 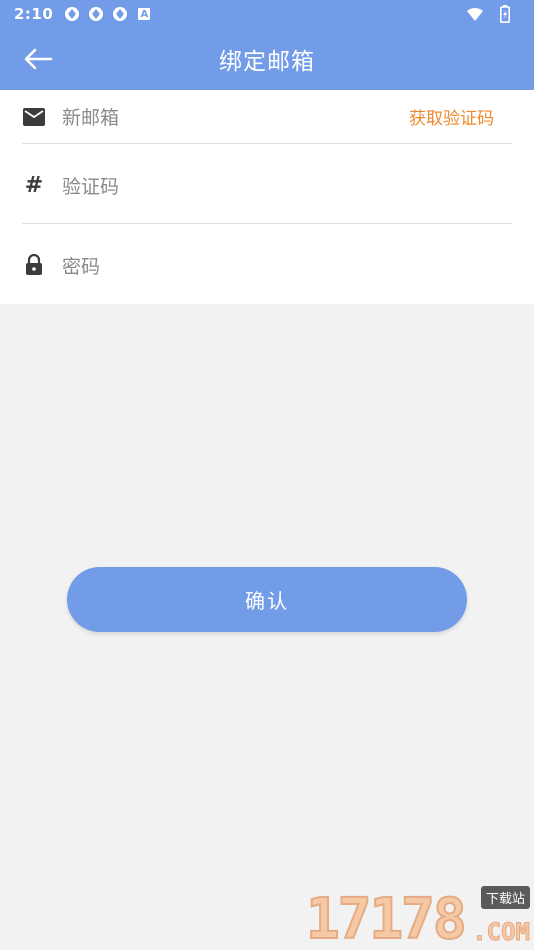 What do you see at coordinates (144, 14) in the screenshot?
I see `text-a-icon: A` at bounding box center [144, 14].